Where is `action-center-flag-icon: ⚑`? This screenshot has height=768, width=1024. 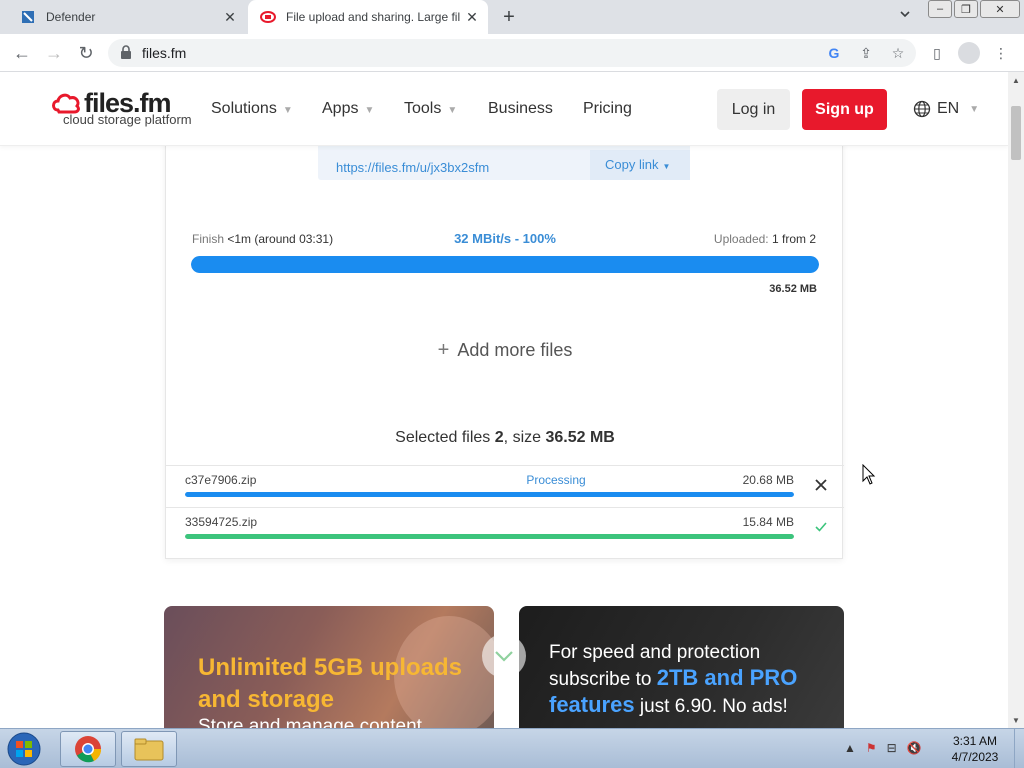
action-center-flag-icon: ⚑ is located at coordinates (871, 748).